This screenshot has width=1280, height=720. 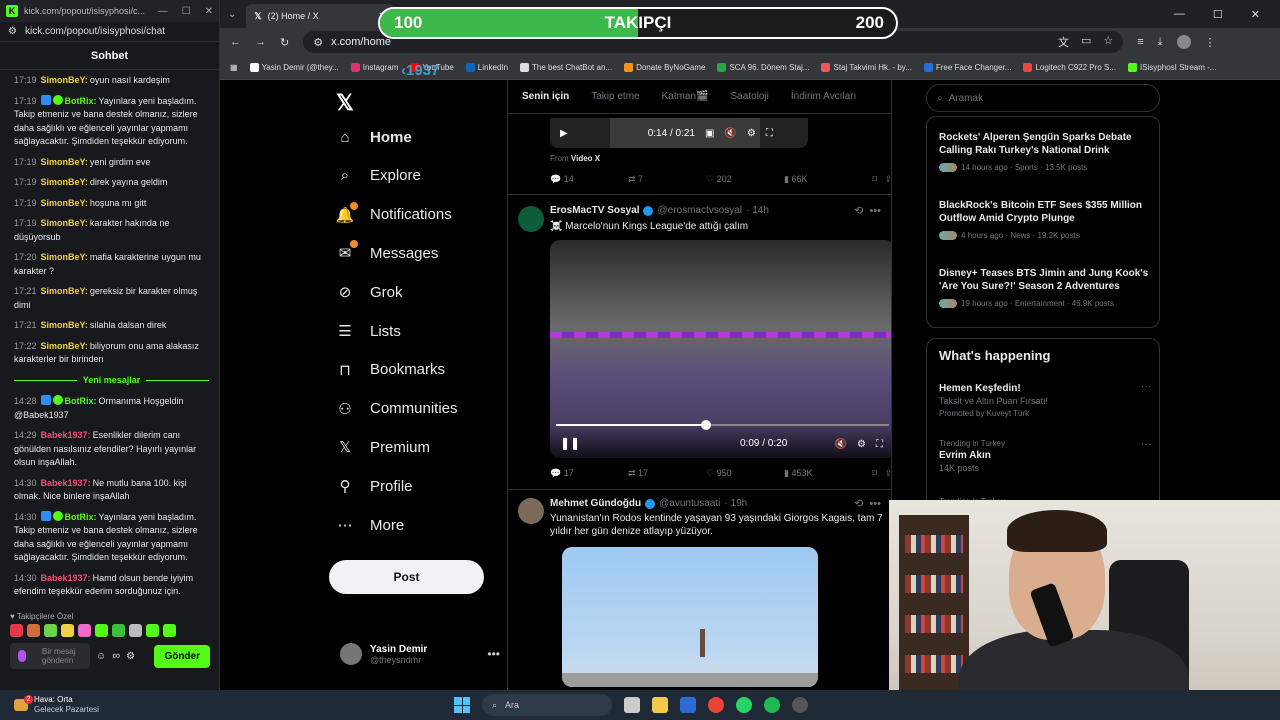 What do you see at coordinates (1043, 98) in the screenshot?
I see `search-input: ⌕ Aramak` at bounding box center [1043, 98].